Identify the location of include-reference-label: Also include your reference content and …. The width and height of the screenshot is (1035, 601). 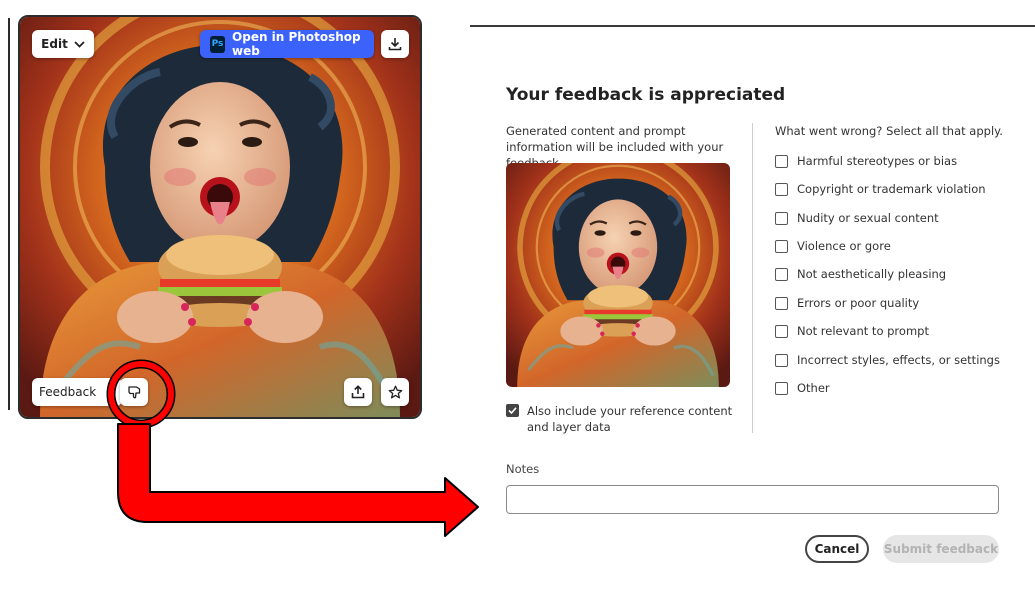
(630, 419).